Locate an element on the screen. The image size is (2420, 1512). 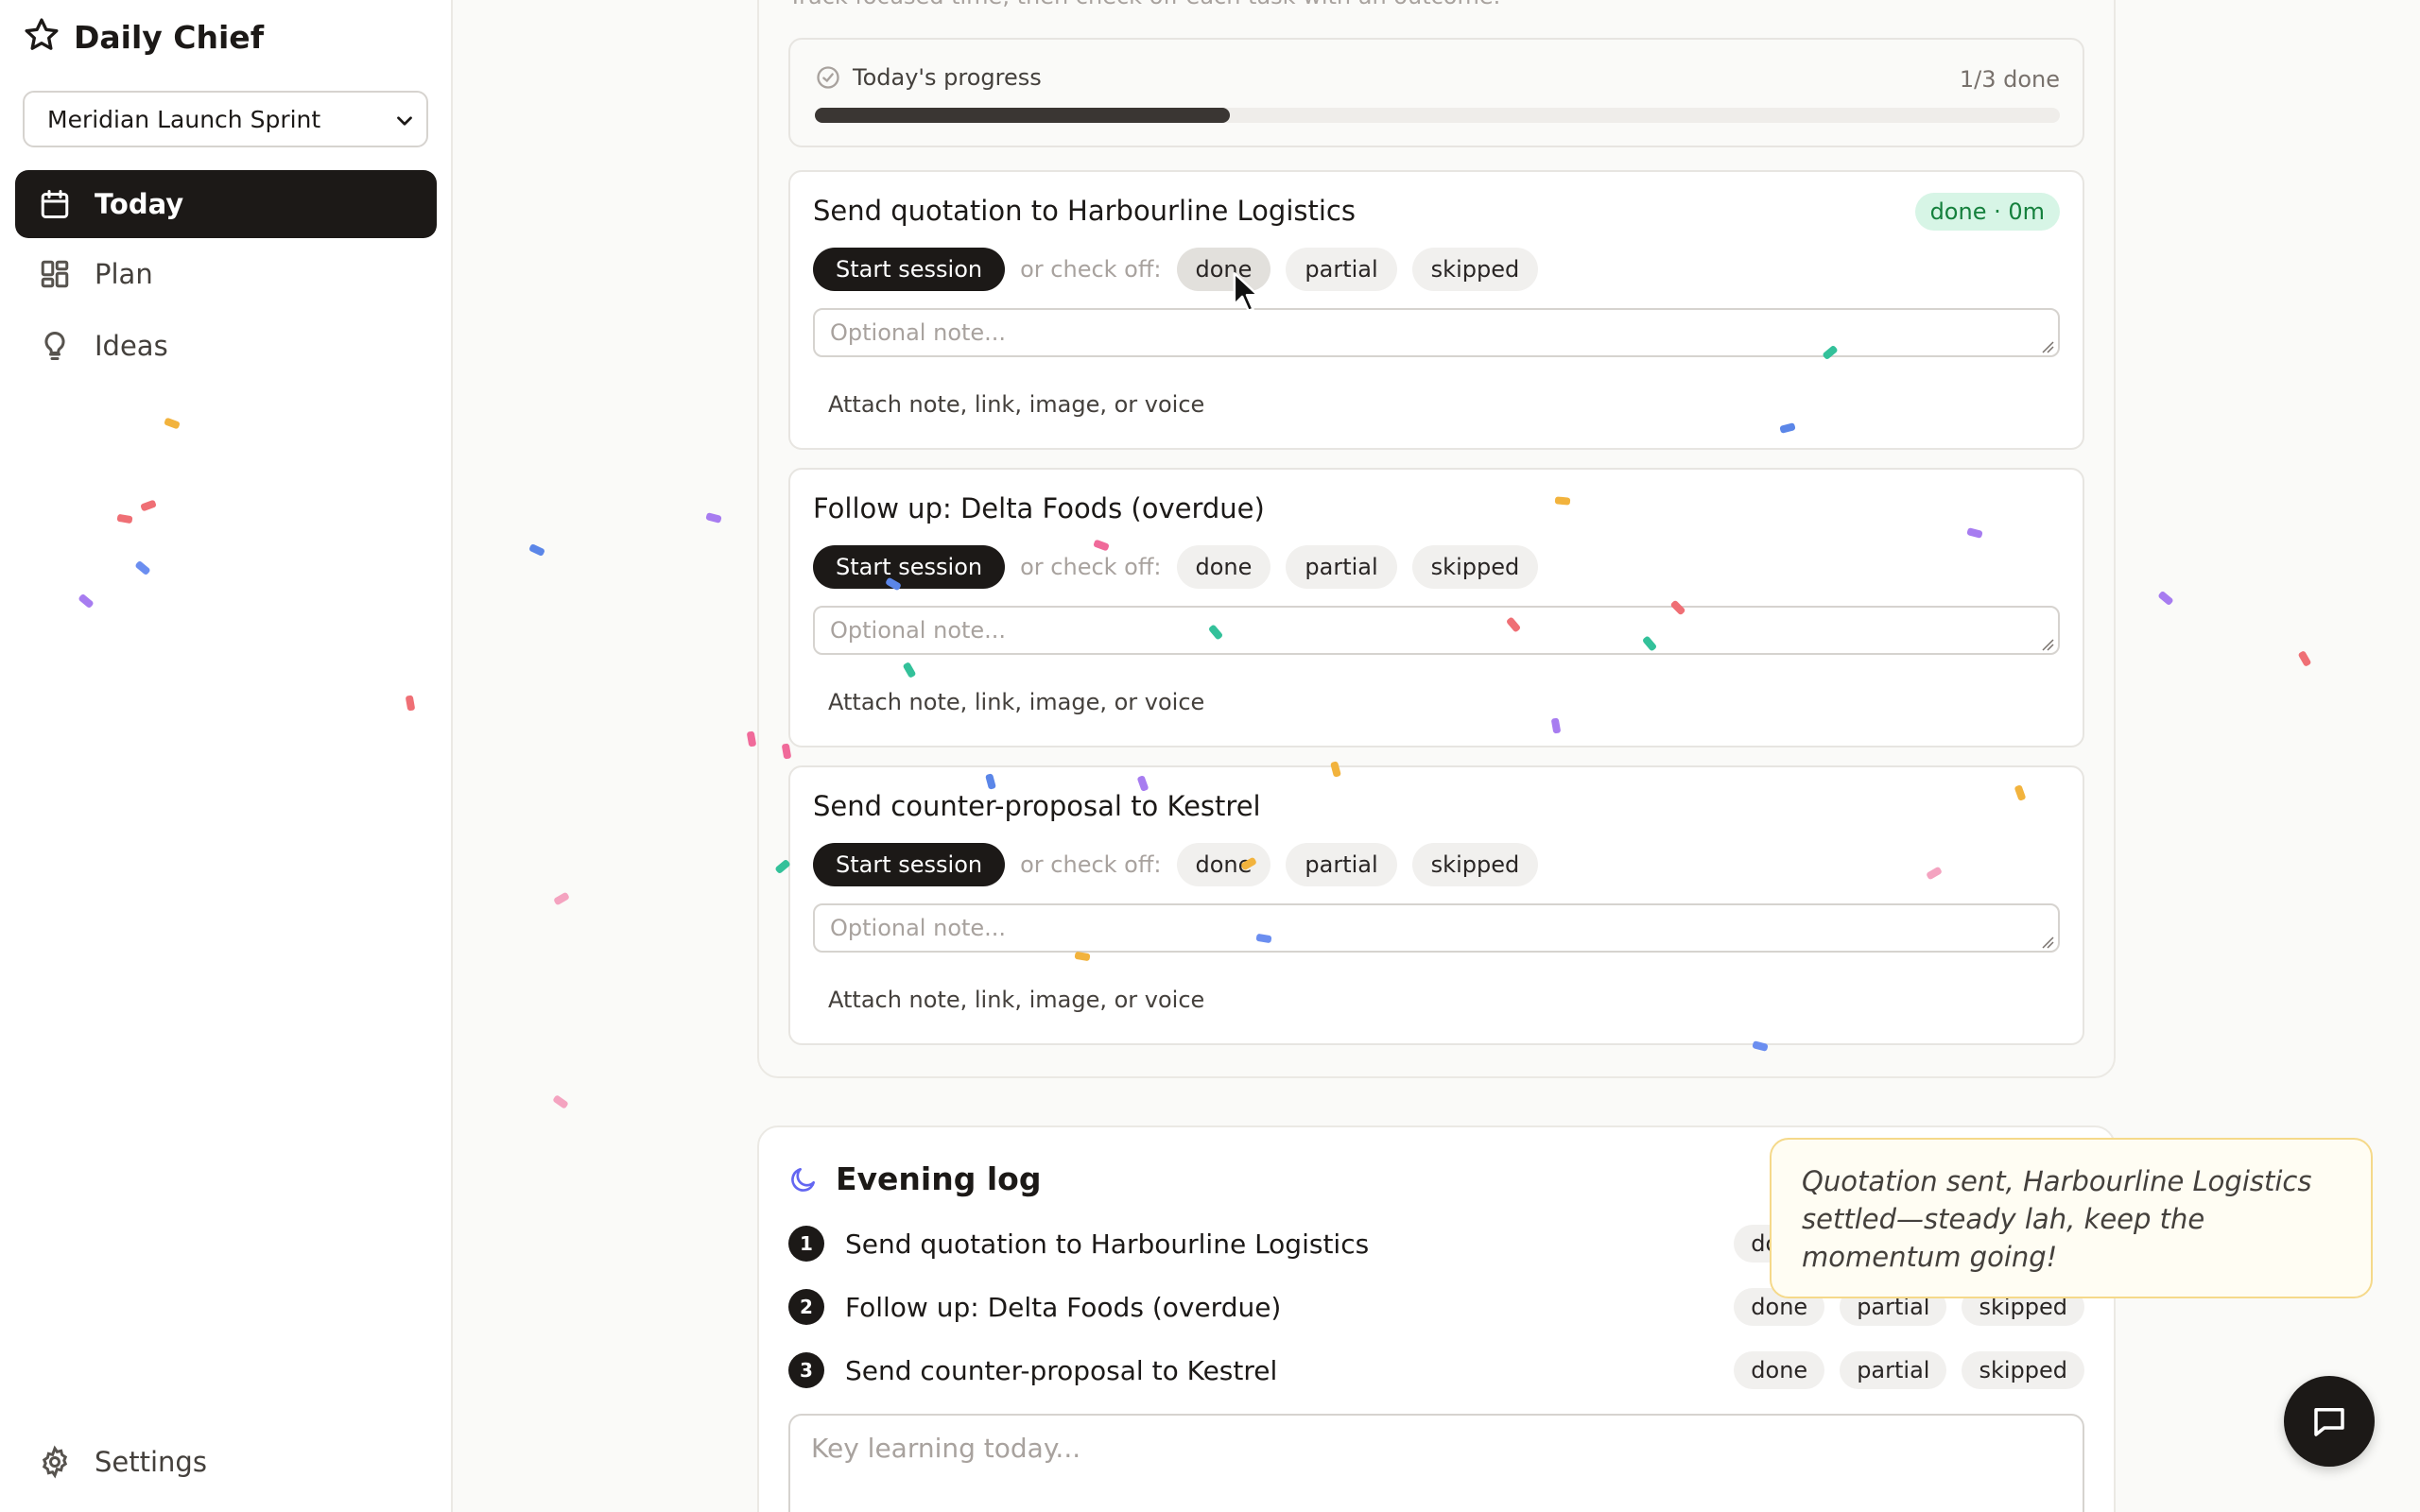
check-circle-icon is located at coordinates (828, 77).